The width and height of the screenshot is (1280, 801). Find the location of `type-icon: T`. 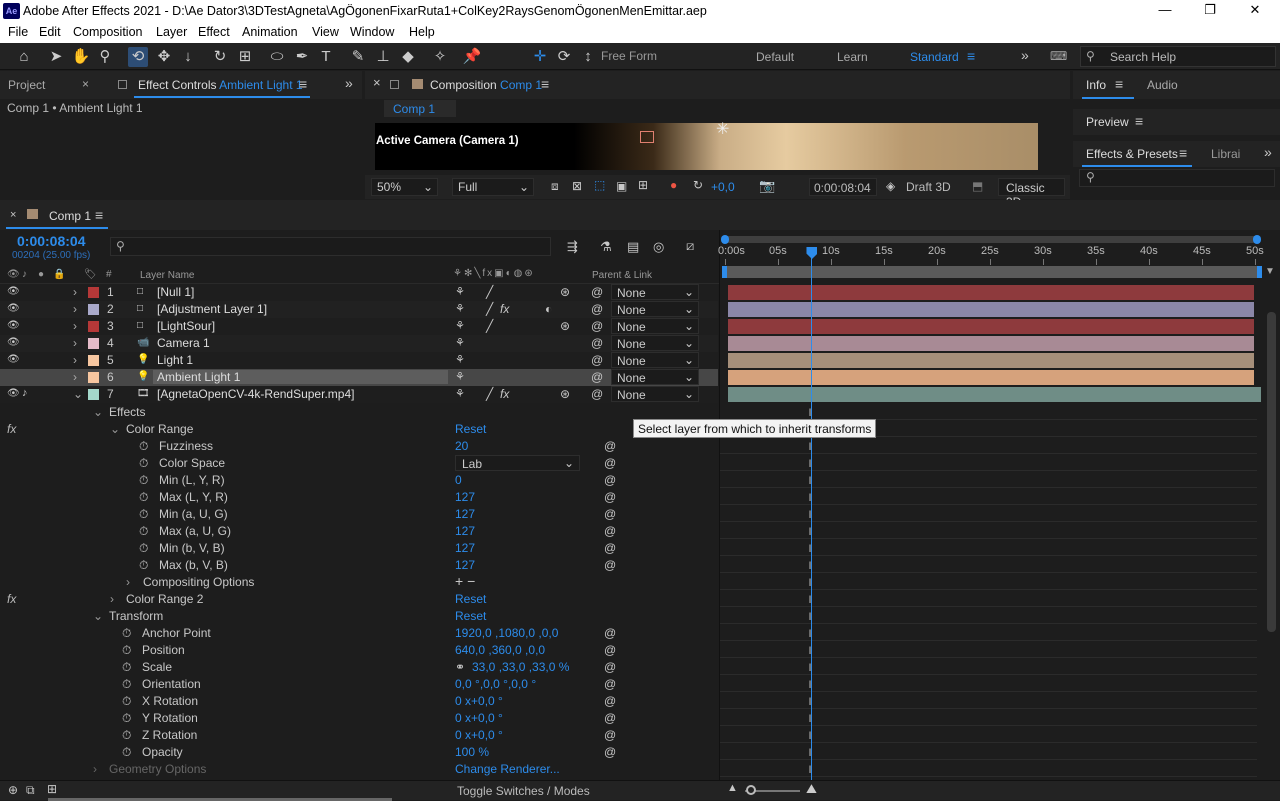

type-icon: T is located at coordinates (326, 57).